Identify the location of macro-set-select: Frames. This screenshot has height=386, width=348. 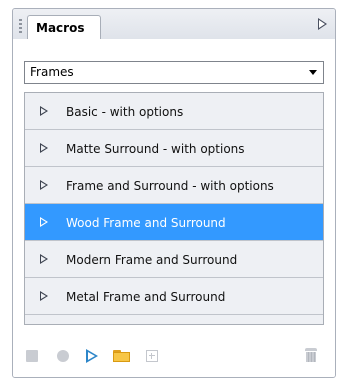
(174, 72).